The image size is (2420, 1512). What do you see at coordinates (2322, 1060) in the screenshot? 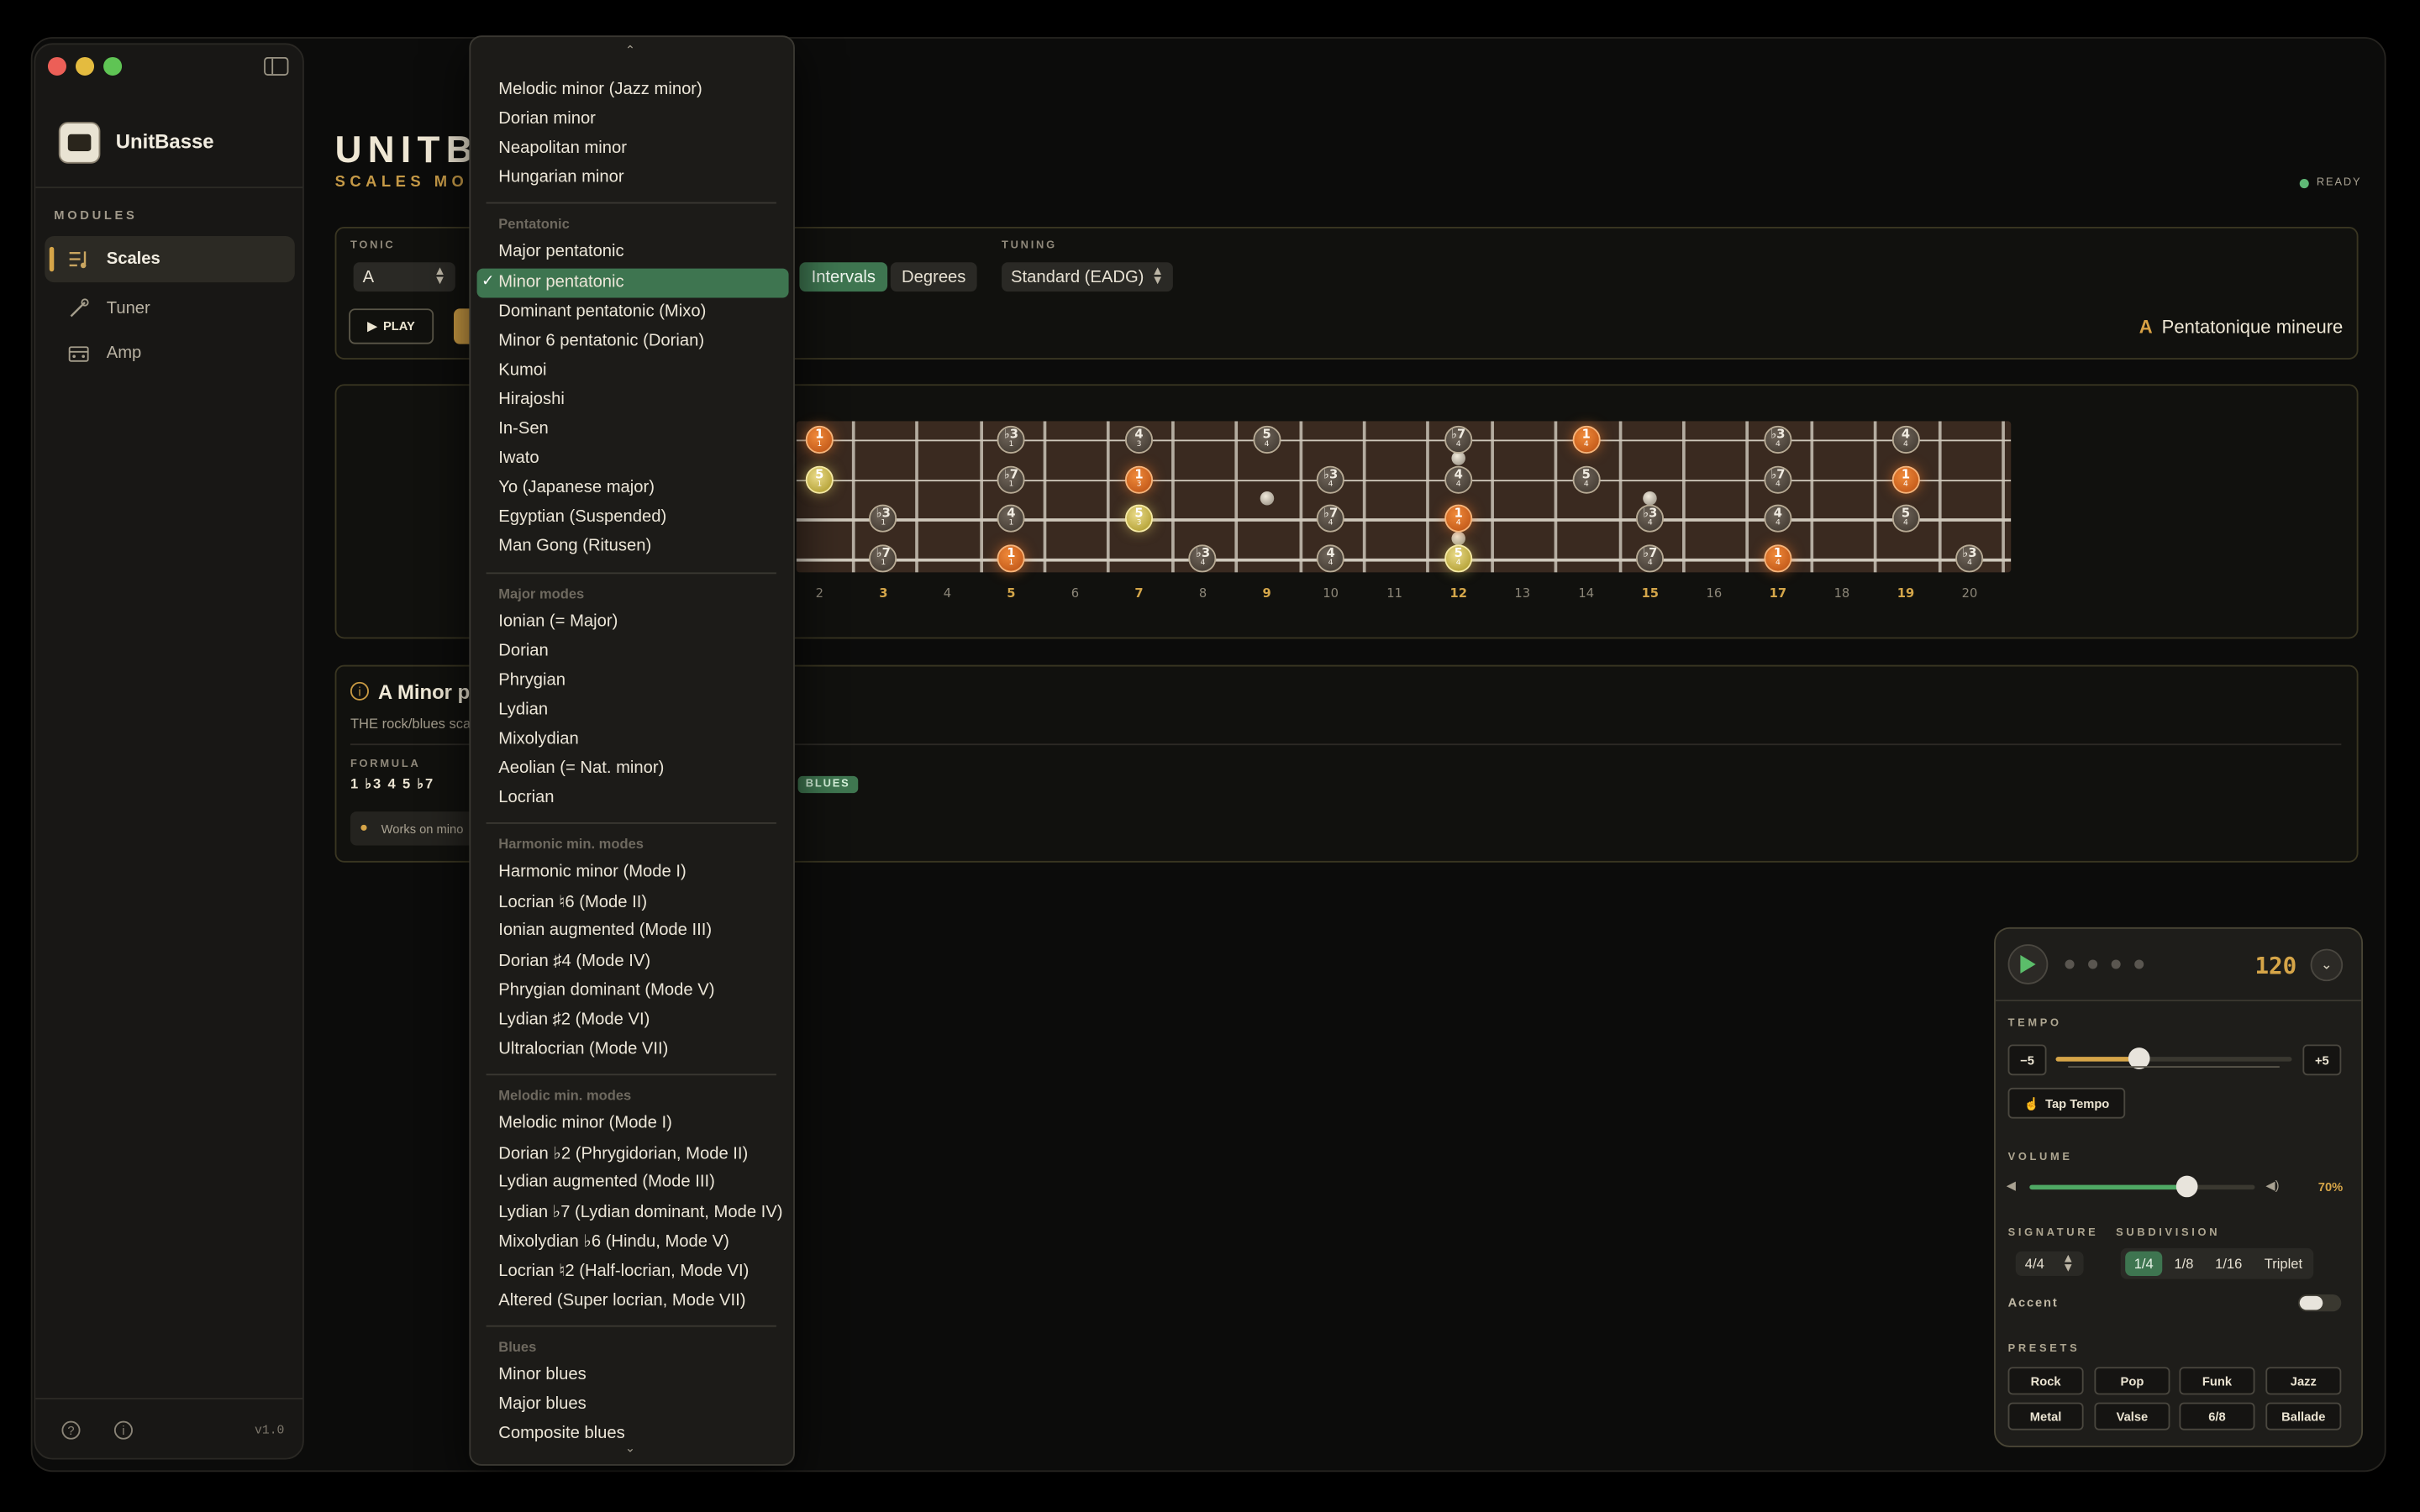
I see `tempo-increase-button: +5` at bounding box center [2322, 1060].